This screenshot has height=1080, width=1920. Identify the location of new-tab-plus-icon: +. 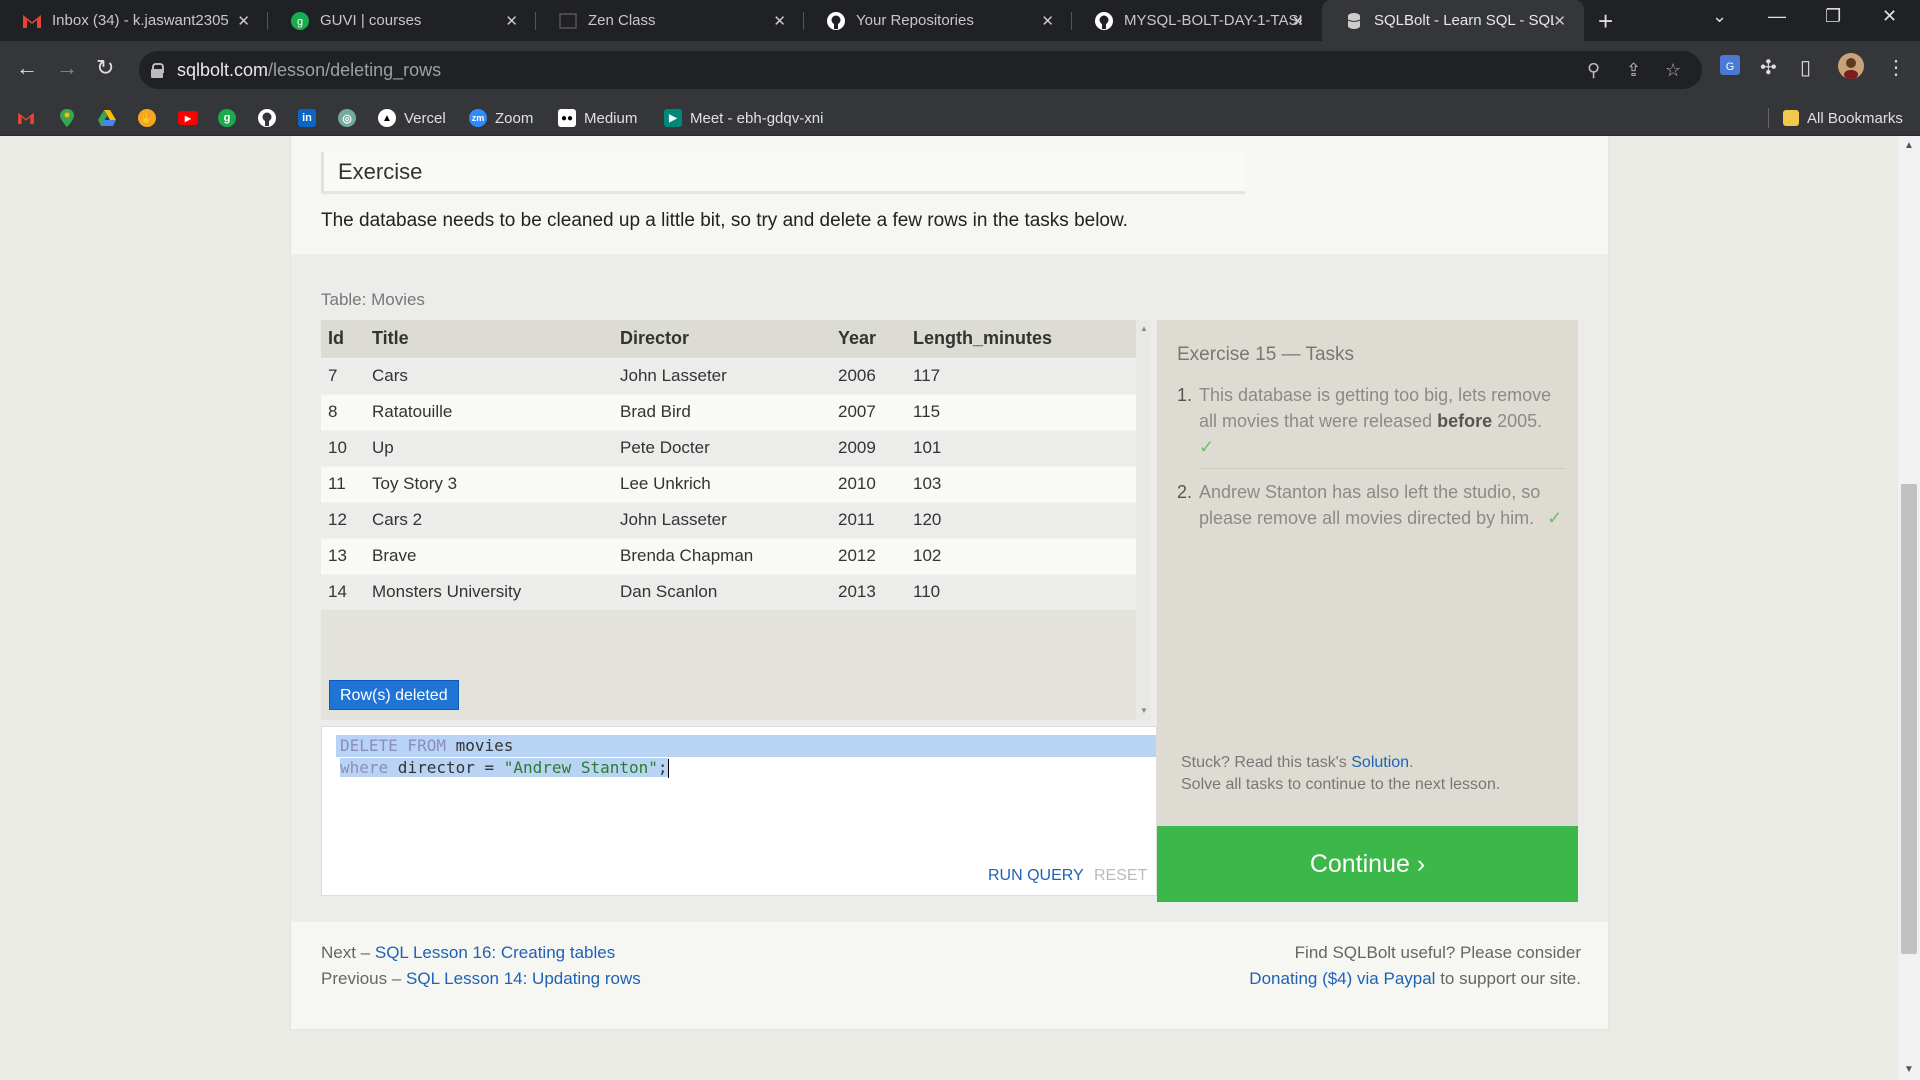
(1605, 21).